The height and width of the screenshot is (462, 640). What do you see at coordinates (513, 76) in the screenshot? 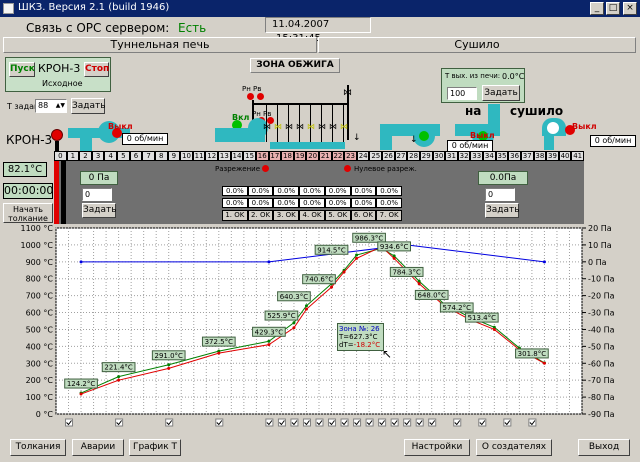
I see `t-out-value: 0.0°C` at bounding box center [513, 76].